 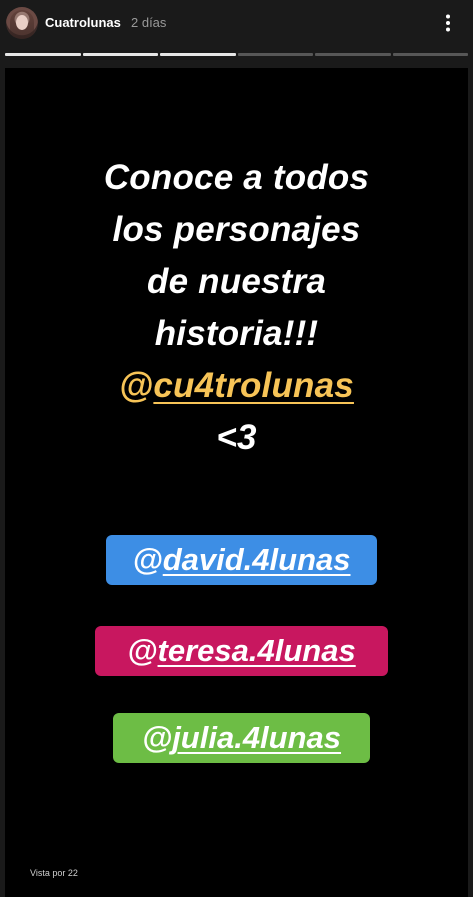 I want to click on more-options-button, so click(x=448, y=23).